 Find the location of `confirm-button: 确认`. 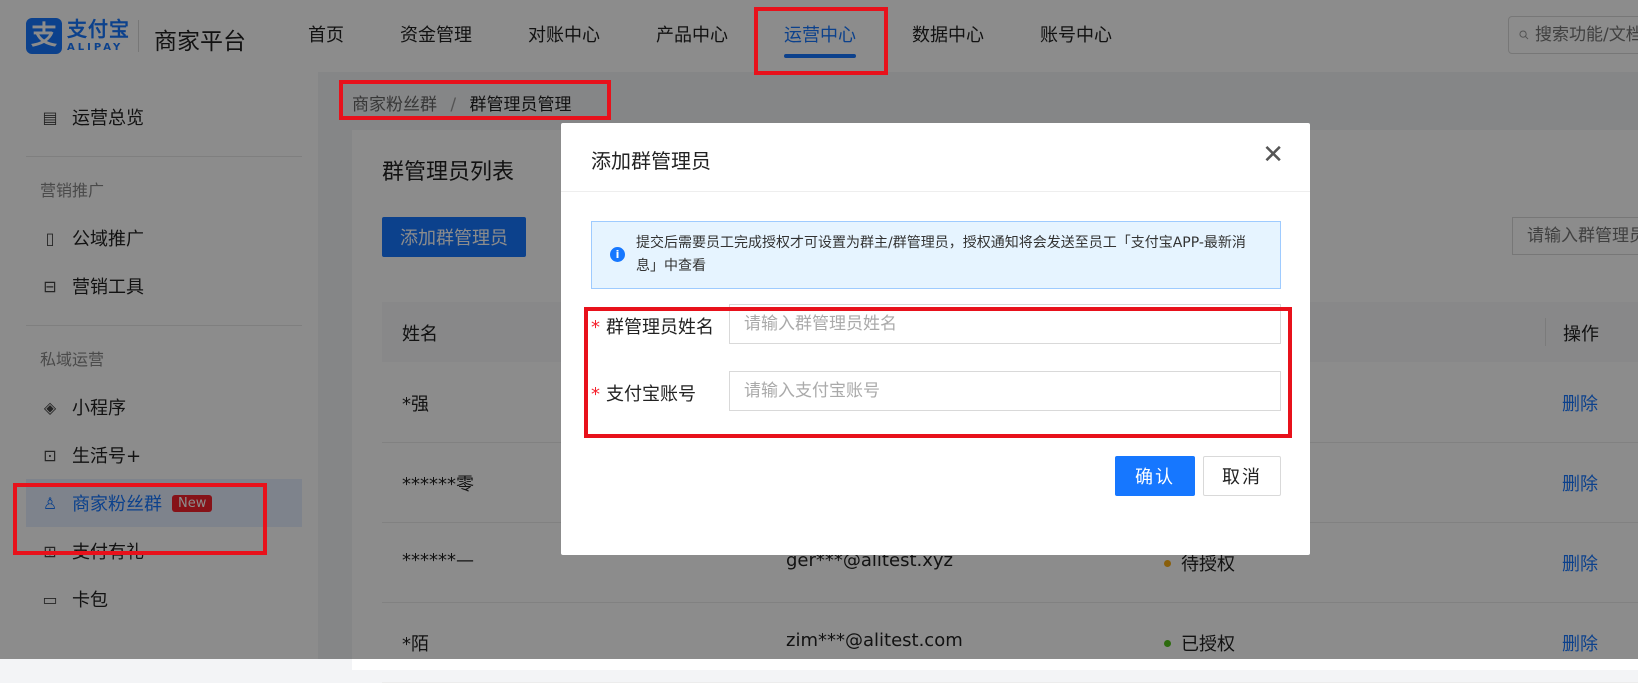

confirm-button: 确认 is located at coordinates (1155, 476).